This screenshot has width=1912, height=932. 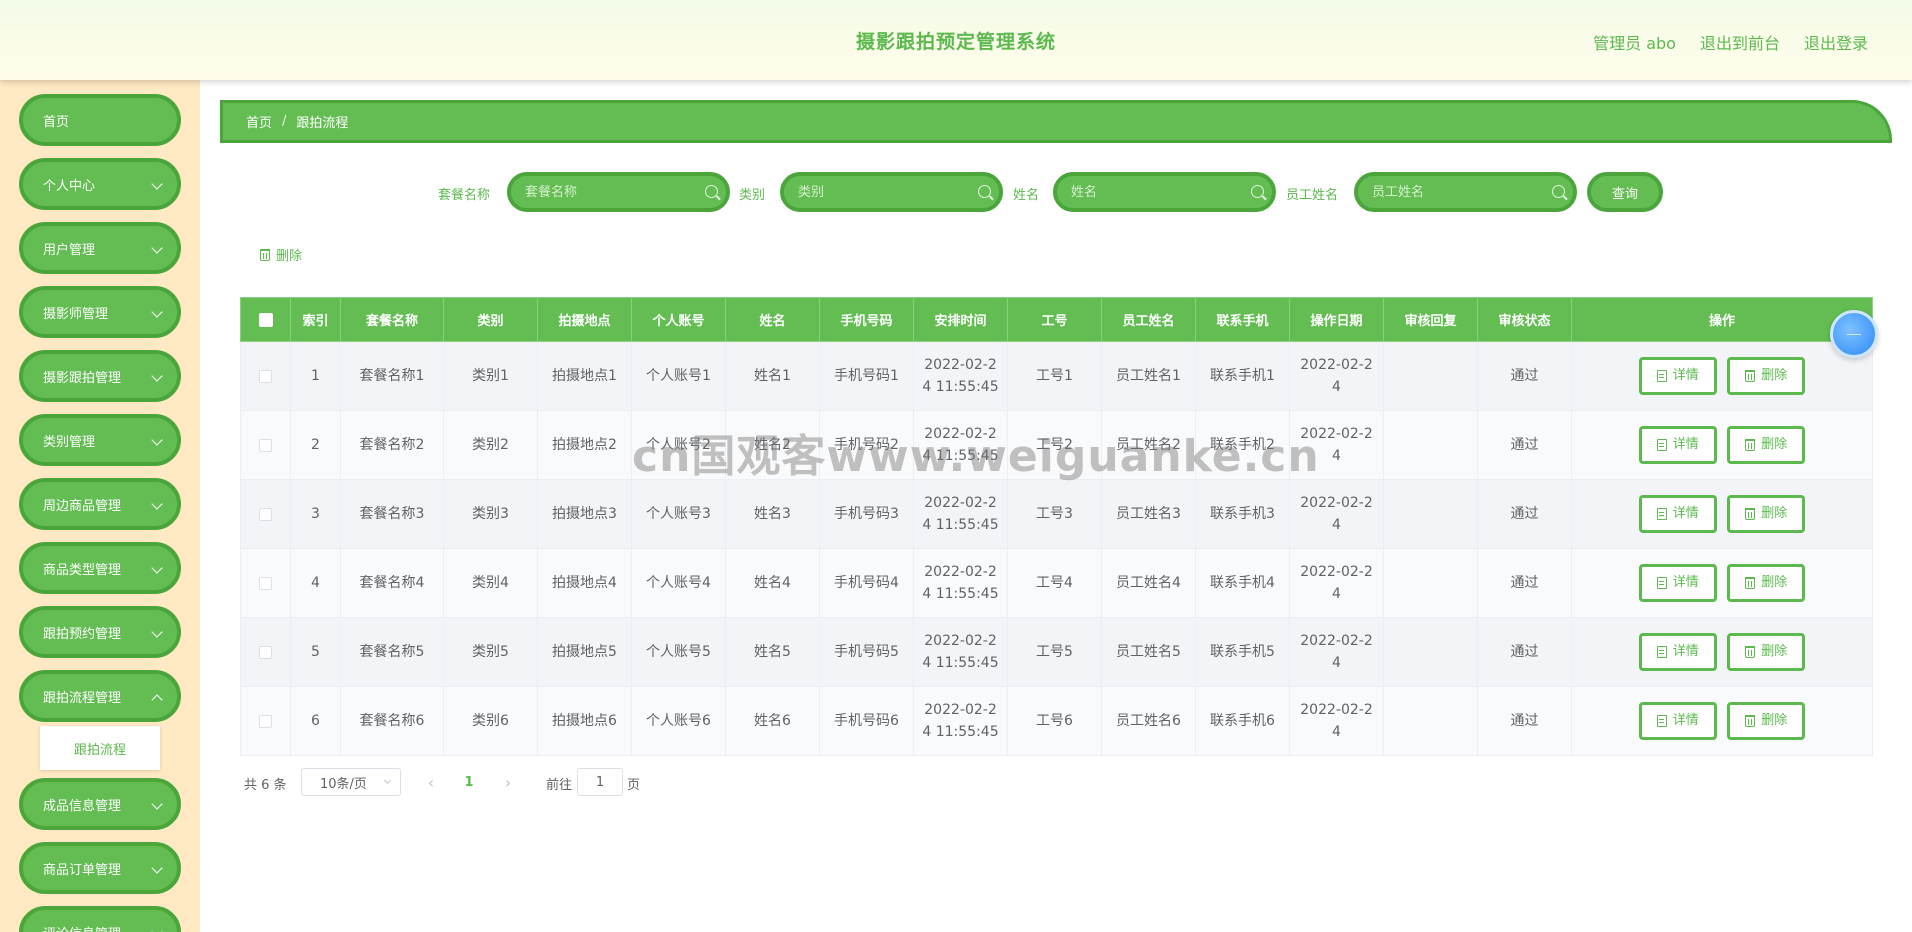 I want to click on cell-reply, so click(x=1430, y=583).